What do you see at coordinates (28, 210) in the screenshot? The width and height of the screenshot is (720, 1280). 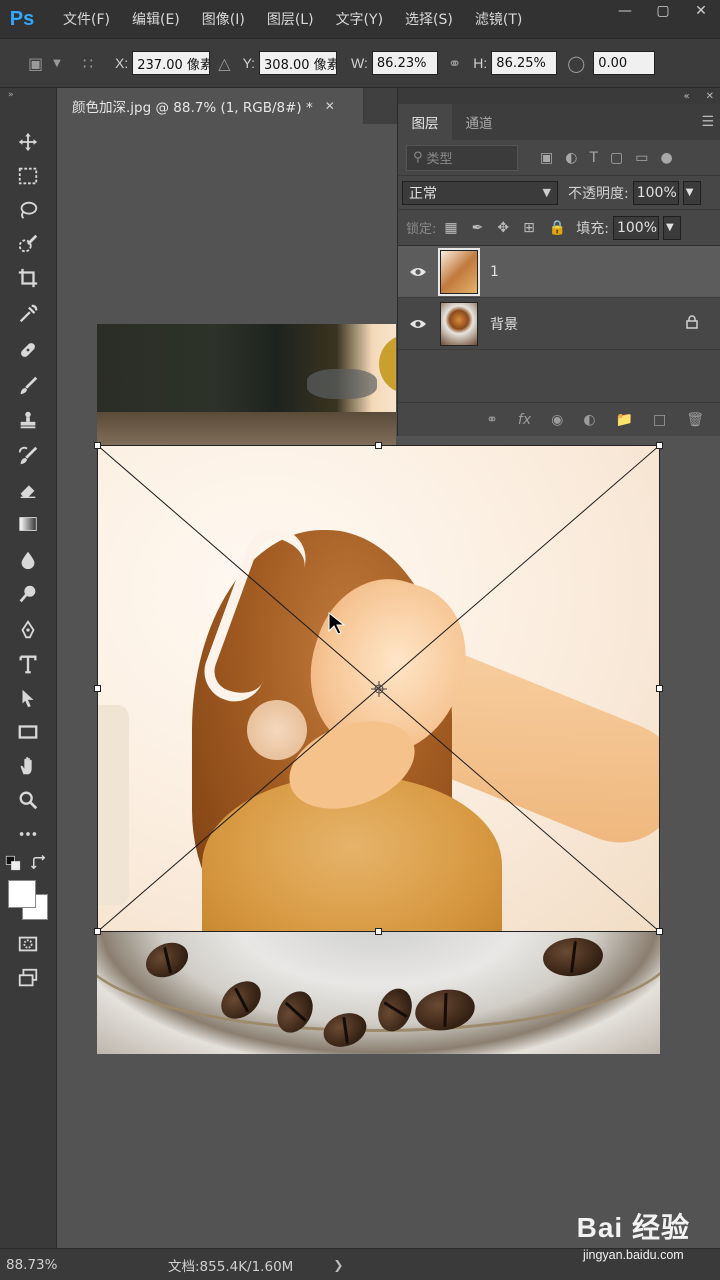 I see `lasso-tool-icon` at bounding box center [28, 210].